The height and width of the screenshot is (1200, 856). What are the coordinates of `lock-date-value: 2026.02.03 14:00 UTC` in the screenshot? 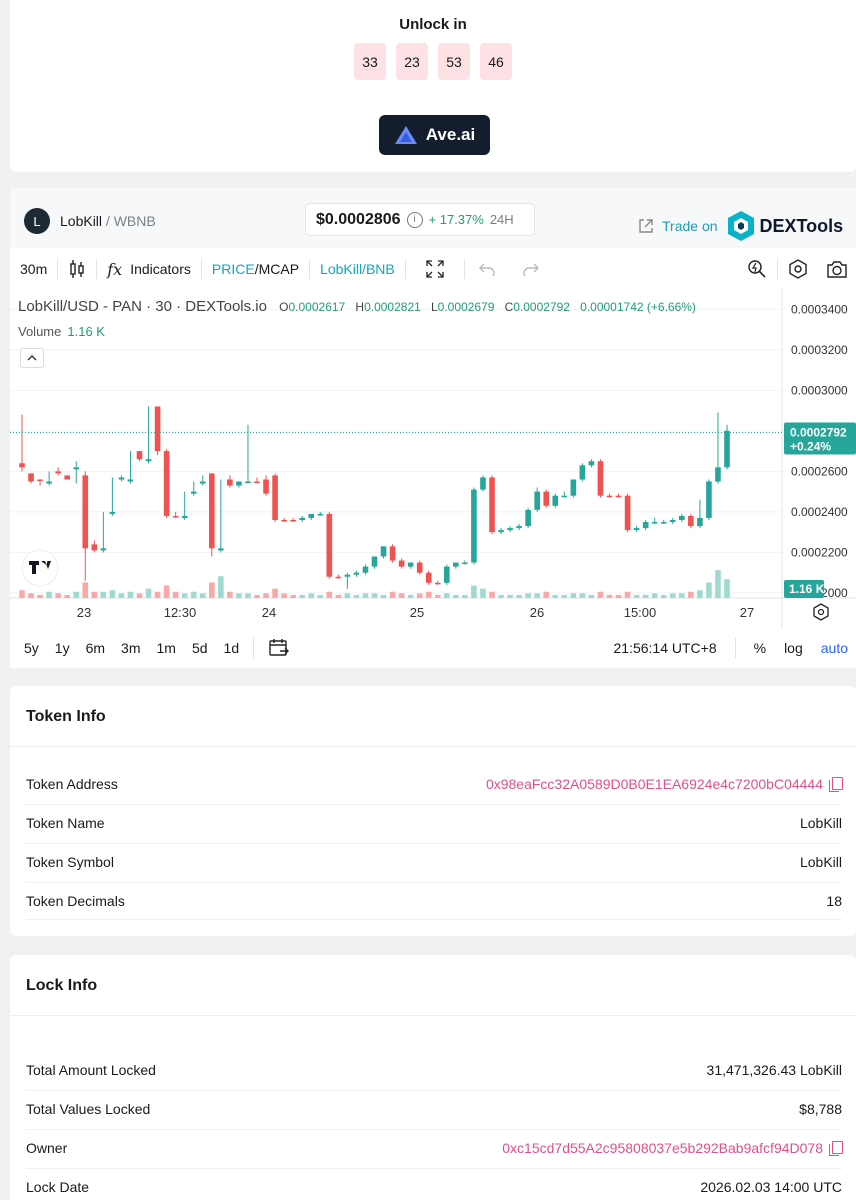 It's located at (771, 1187).